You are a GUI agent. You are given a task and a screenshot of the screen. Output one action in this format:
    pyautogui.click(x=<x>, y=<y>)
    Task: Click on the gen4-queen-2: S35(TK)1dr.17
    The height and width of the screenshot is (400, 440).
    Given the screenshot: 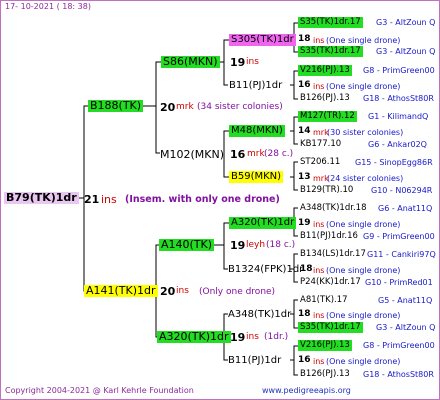 What is the action you would take?
    pyautogui.click(x=330, y=51)
    